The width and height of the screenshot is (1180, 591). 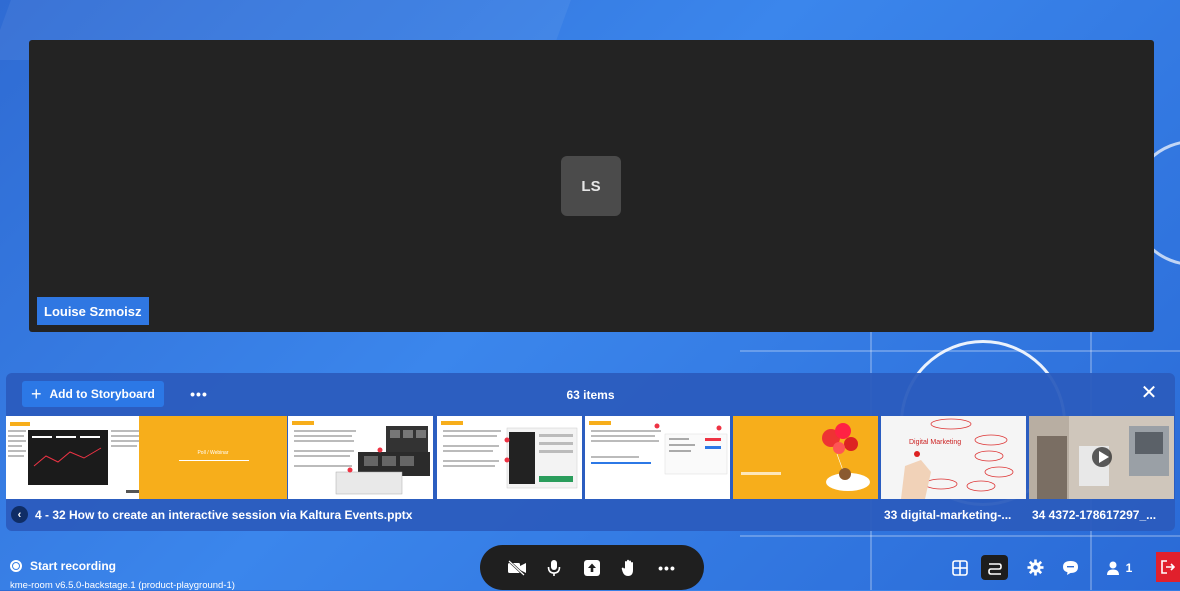 What do you see at coordinates (554, 568) in the screenshot?
I see `microphone-icon` at bounding box center [554, 568].